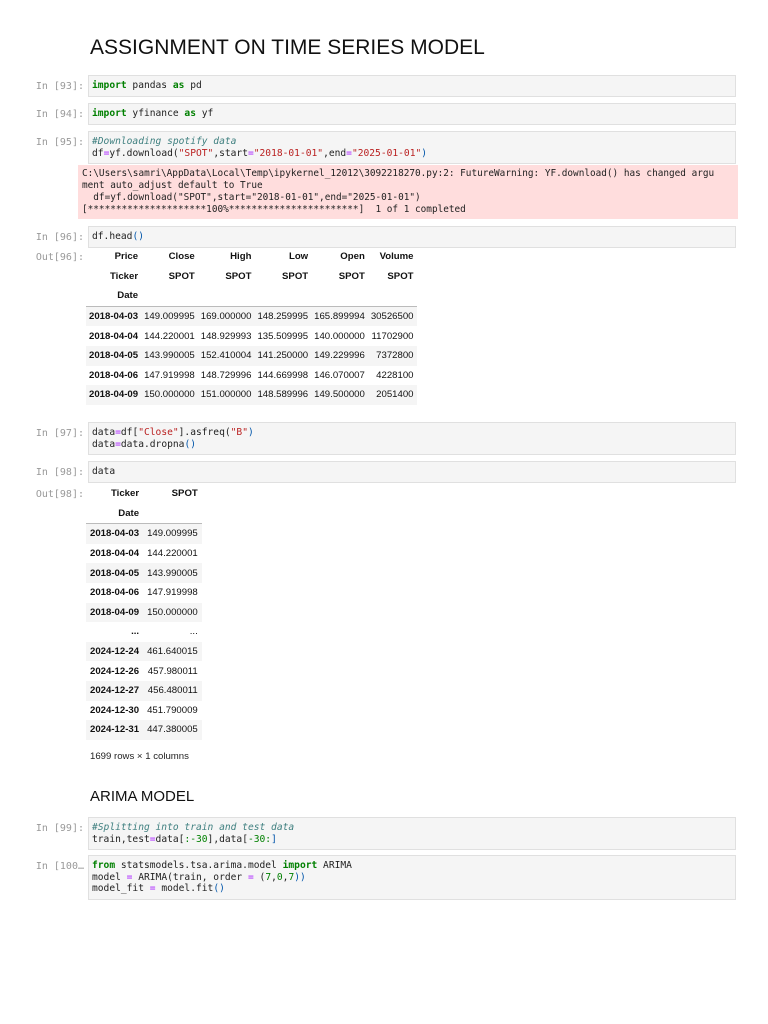 The image size is (768, 1024). What do you see at coordinates (412, 86) in the screenshot?
I see `code-cell: import pandas as pd` at bounding box center [412, 86].